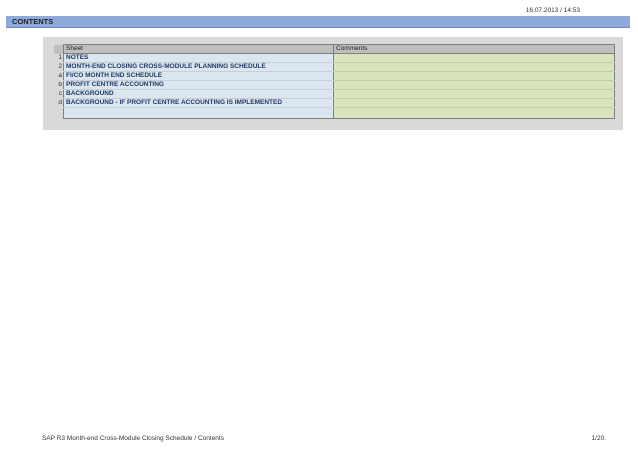 Image resolution: width=638 pixels, height=451 pixels. Describe the element at coordinates (198, 49) in the screenshot. I see `sheet-column-header: Sheet` at that location.